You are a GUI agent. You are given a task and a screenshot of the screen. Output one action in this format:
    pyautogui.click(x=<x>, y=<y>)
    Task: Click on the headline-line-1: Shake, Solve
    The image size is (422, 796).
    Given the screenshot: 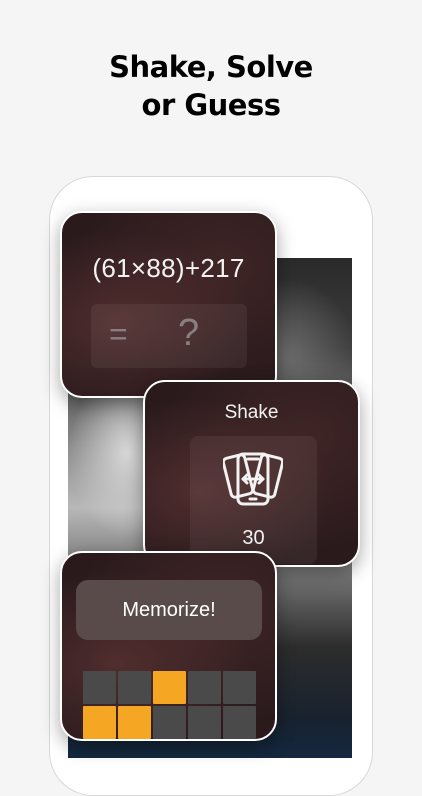 What is the action you would take?
    pyautogui.click(x=211, y=67)
    